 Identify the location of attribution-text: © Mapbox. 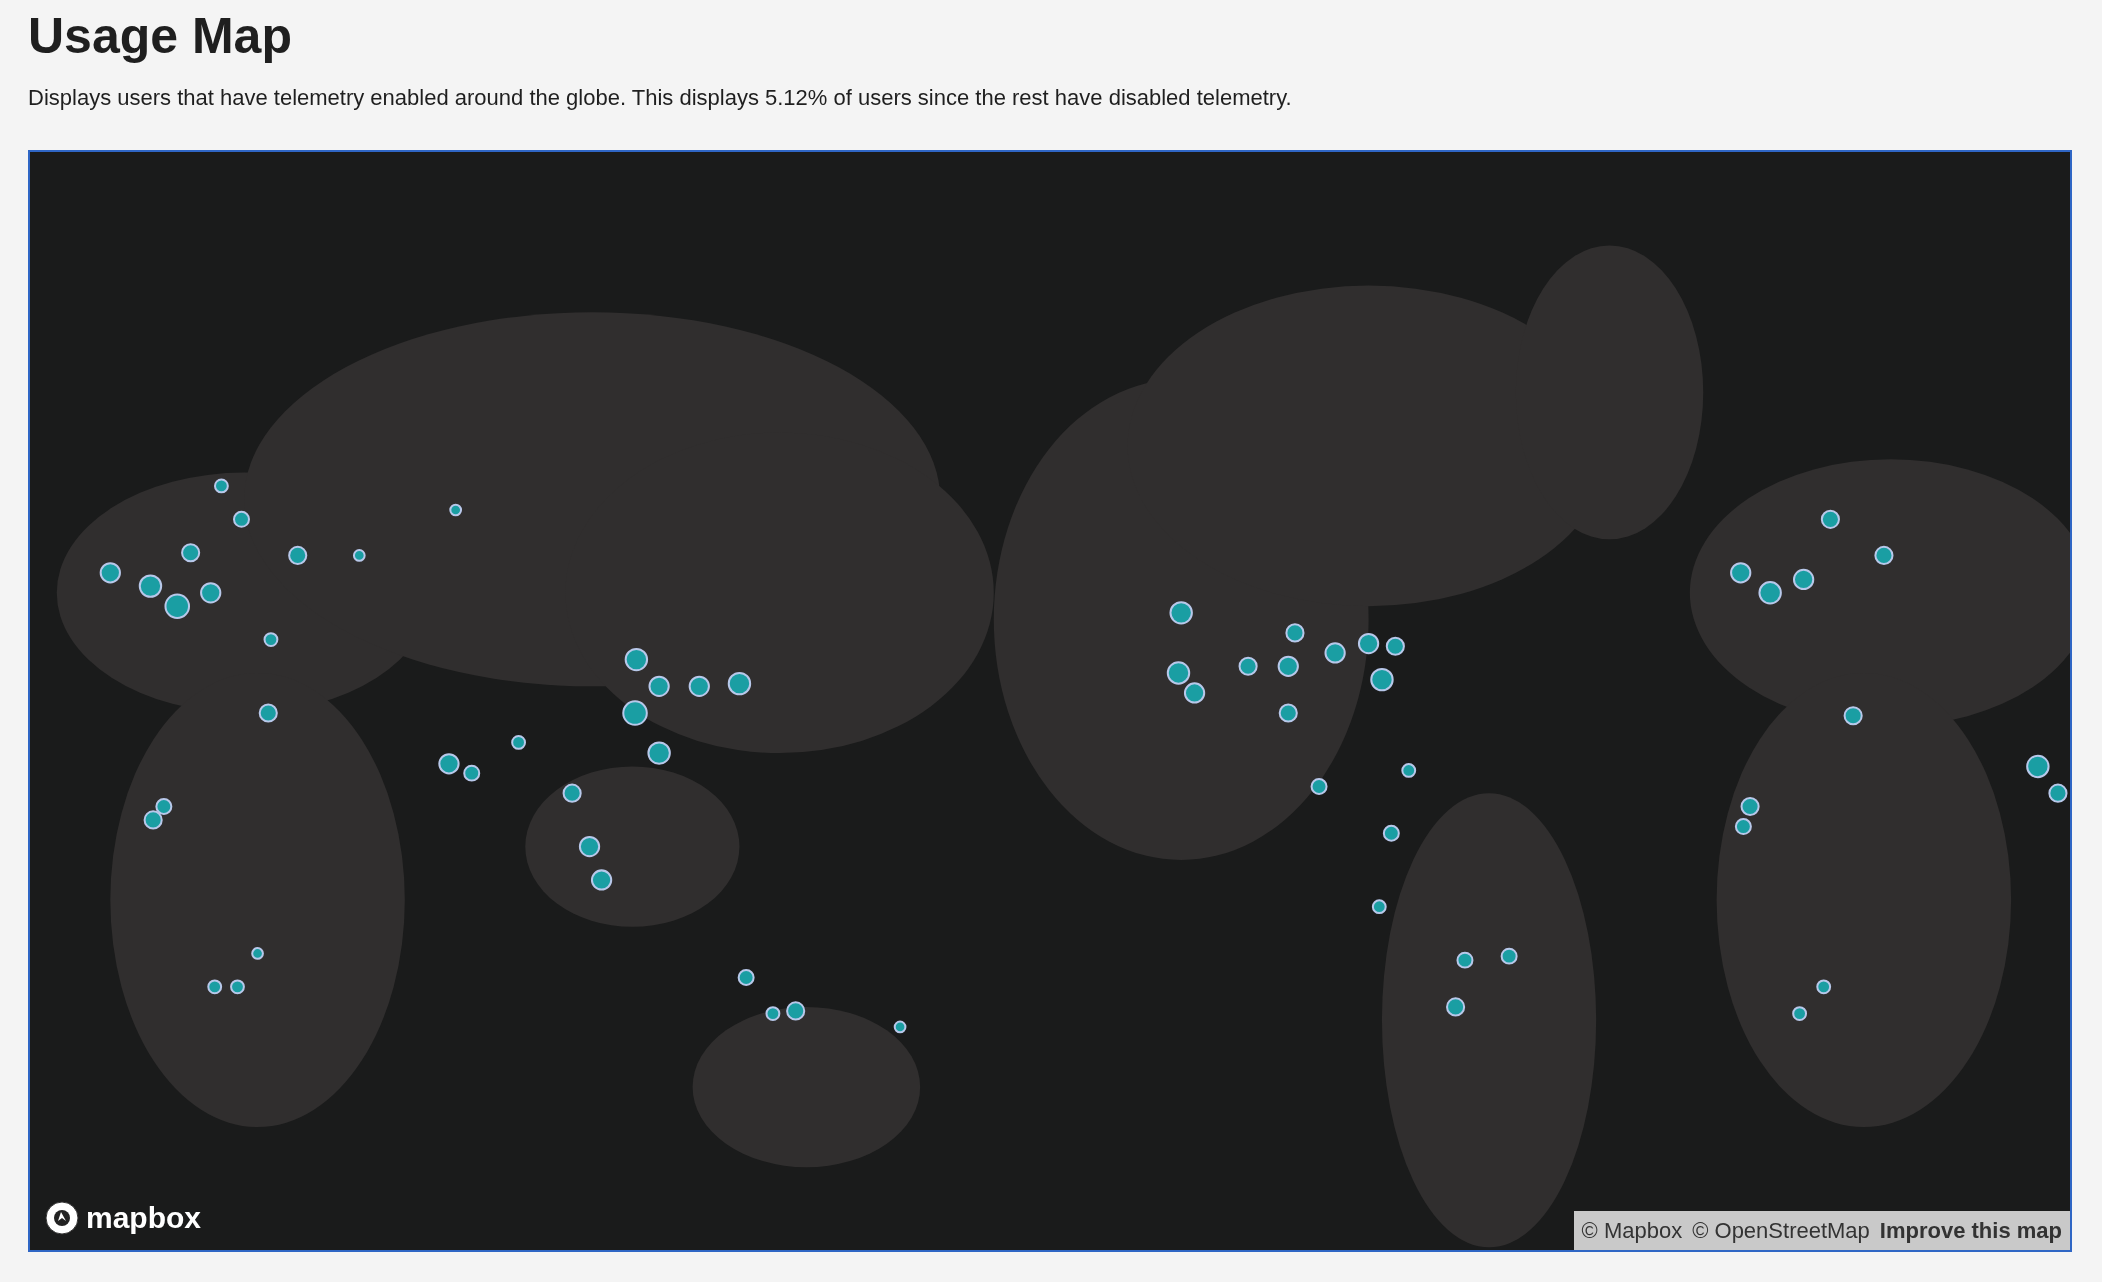
(1632, 1231).